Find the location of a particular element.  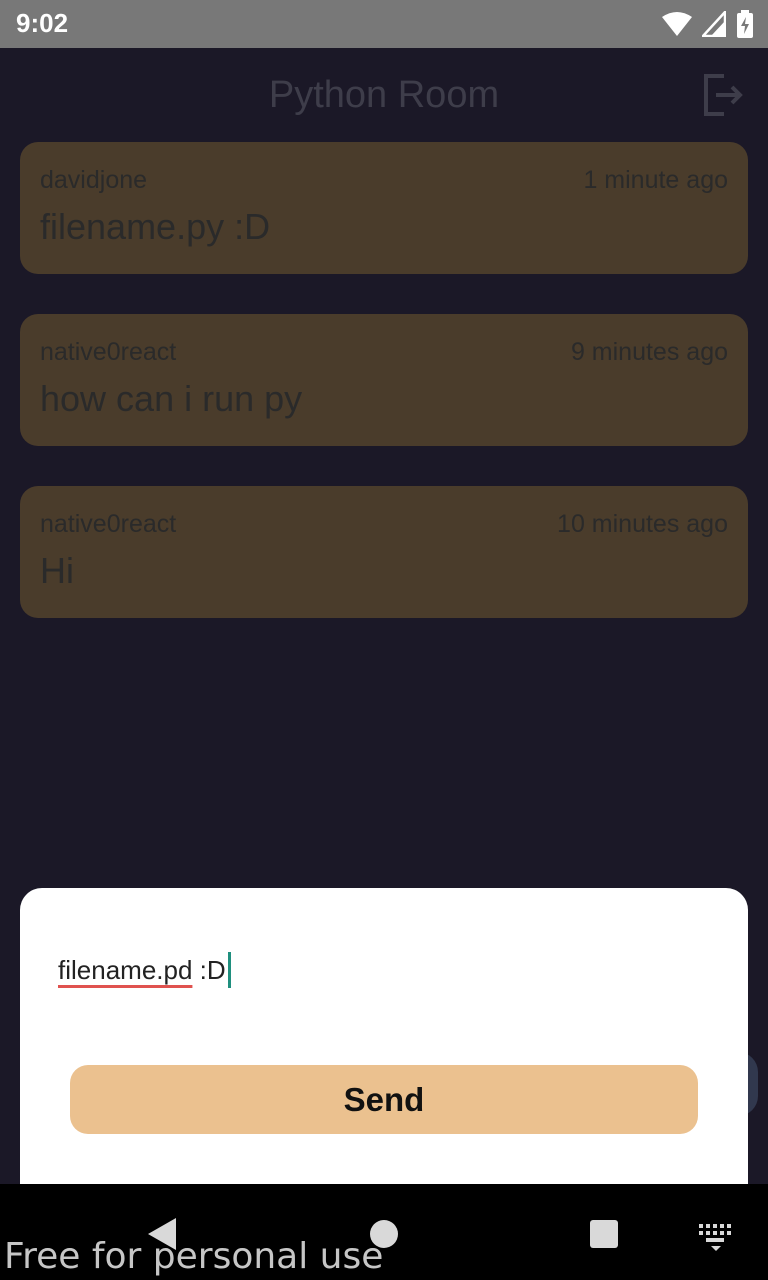

wifi-icon is located at coordinates (677, 24).